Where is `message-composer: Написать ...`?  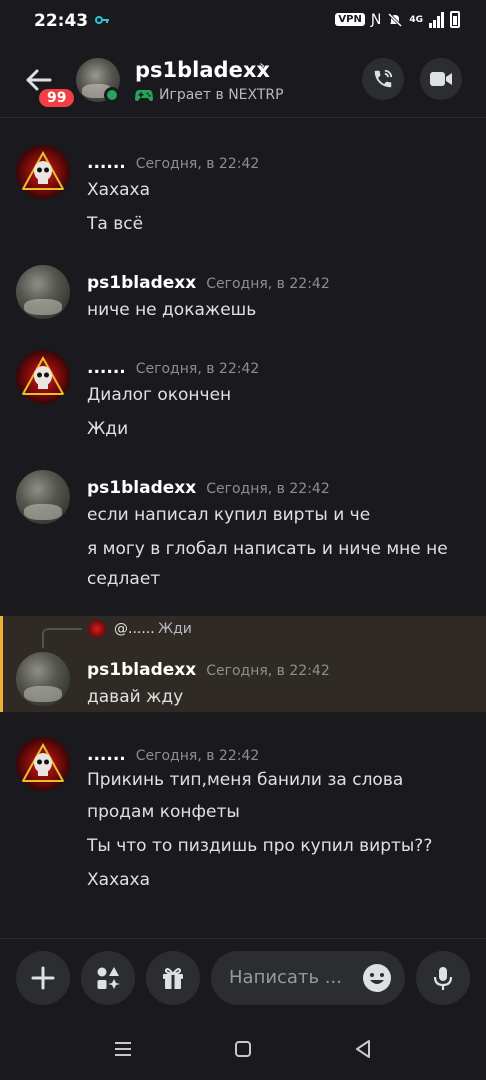 message-composer: Написать ... is located at coordinates (243, 978).